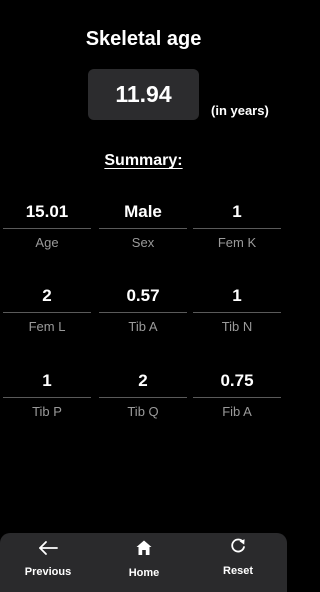  What do you see at coordinates (47, 411) in the screenshot?
I see `summary-item-label: Tib P` at bounding box center [47, 411].